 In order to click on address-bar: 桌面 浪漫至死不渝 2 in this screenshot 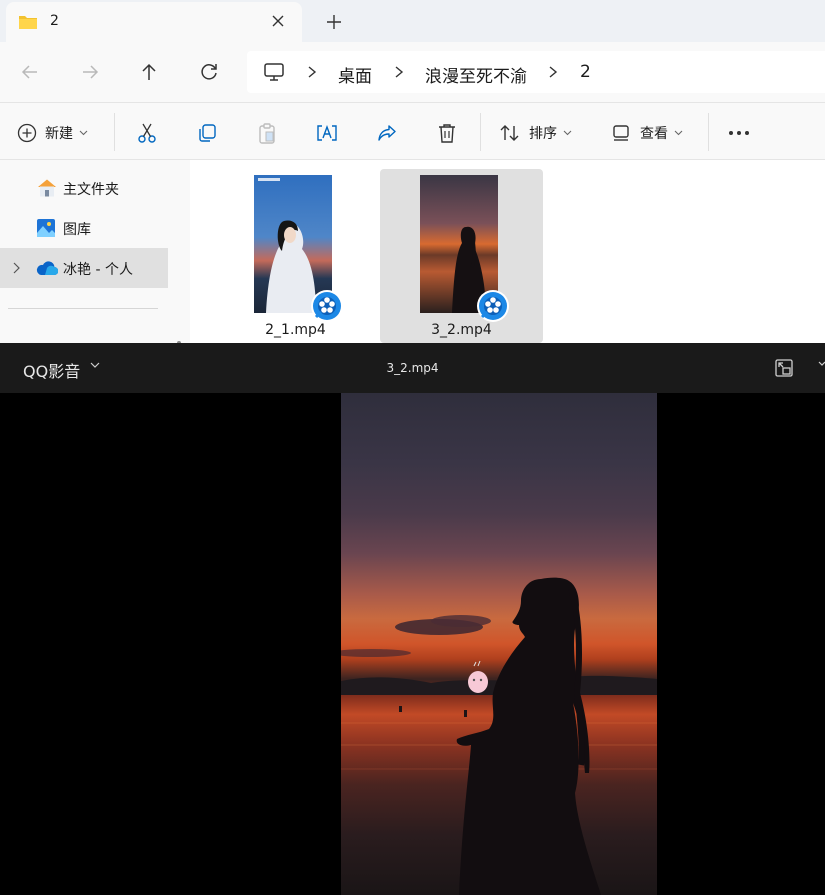, I will do `click(536, 72)`.